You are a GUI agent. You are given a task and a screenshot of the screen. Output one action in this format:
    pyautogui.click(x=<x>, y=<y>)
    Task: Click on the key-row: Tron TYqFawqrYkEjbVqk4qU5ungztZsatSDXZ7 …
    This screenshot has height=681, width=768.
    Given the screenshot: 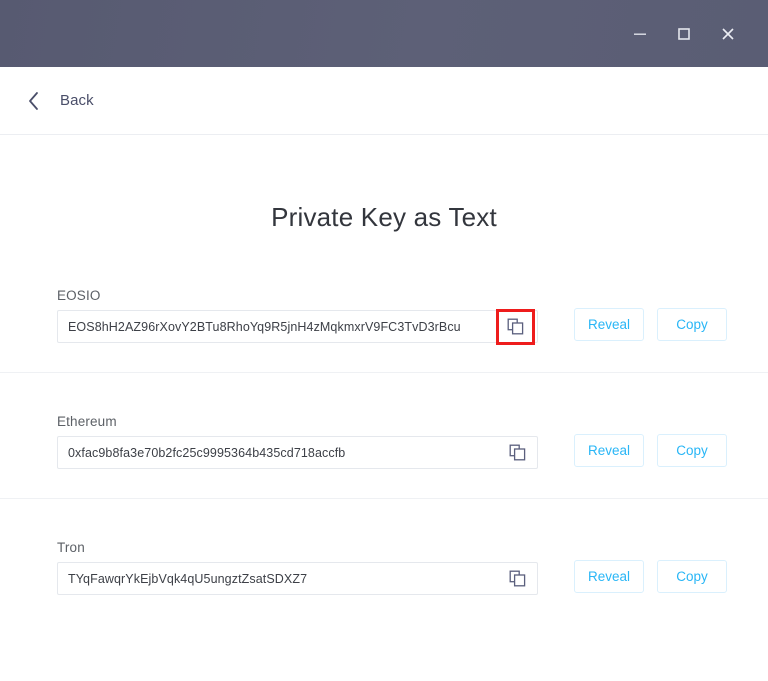 What is the action you would take?
    pyautogui.click(x=384, y=561)
    